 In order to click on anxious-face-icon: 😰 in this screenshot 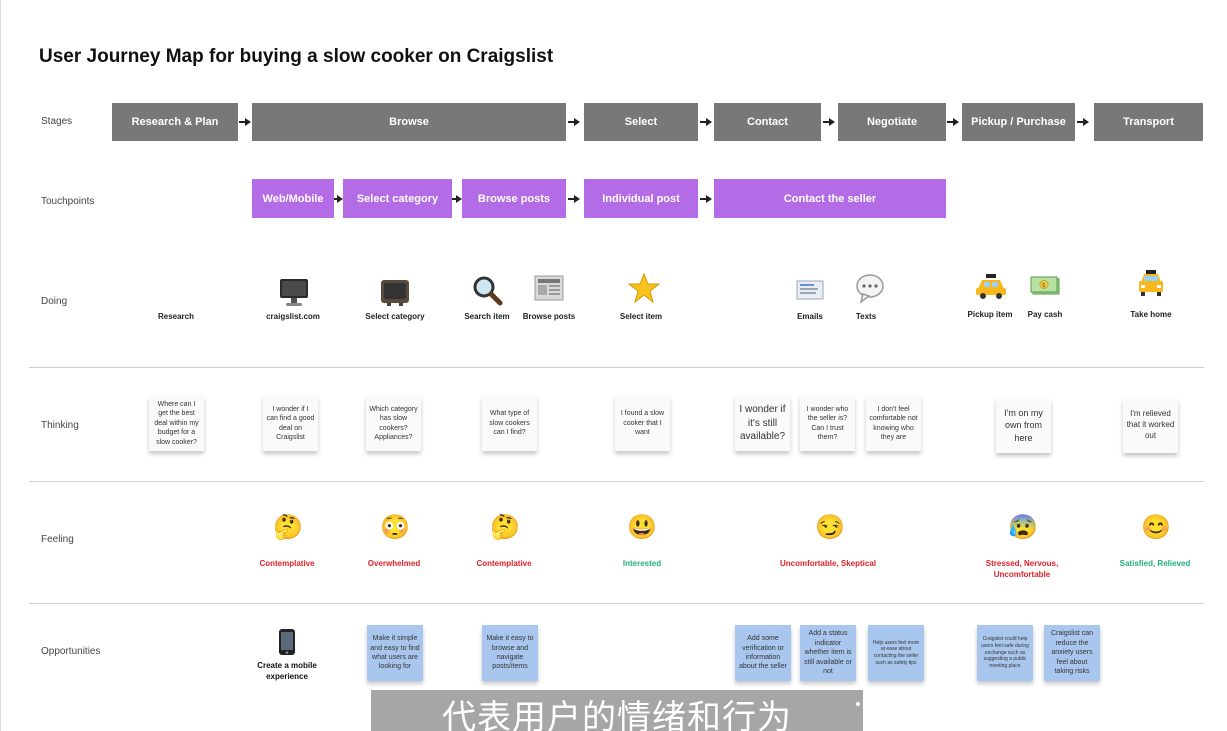, I will do `click(1023, 527)`.